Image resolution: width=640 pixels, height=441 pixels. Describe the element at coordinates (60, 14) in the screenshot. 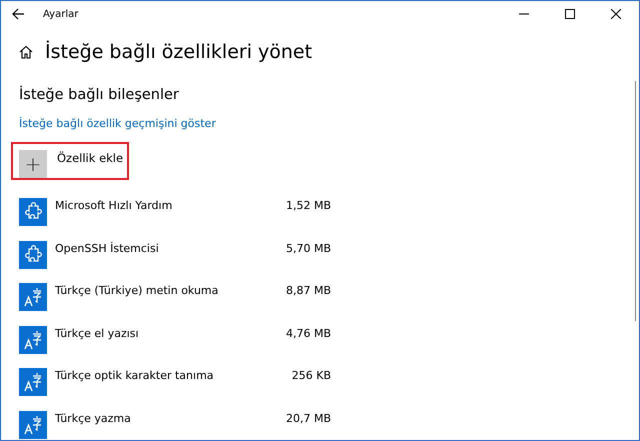

I see `window-title: Ayarlar` at that location.